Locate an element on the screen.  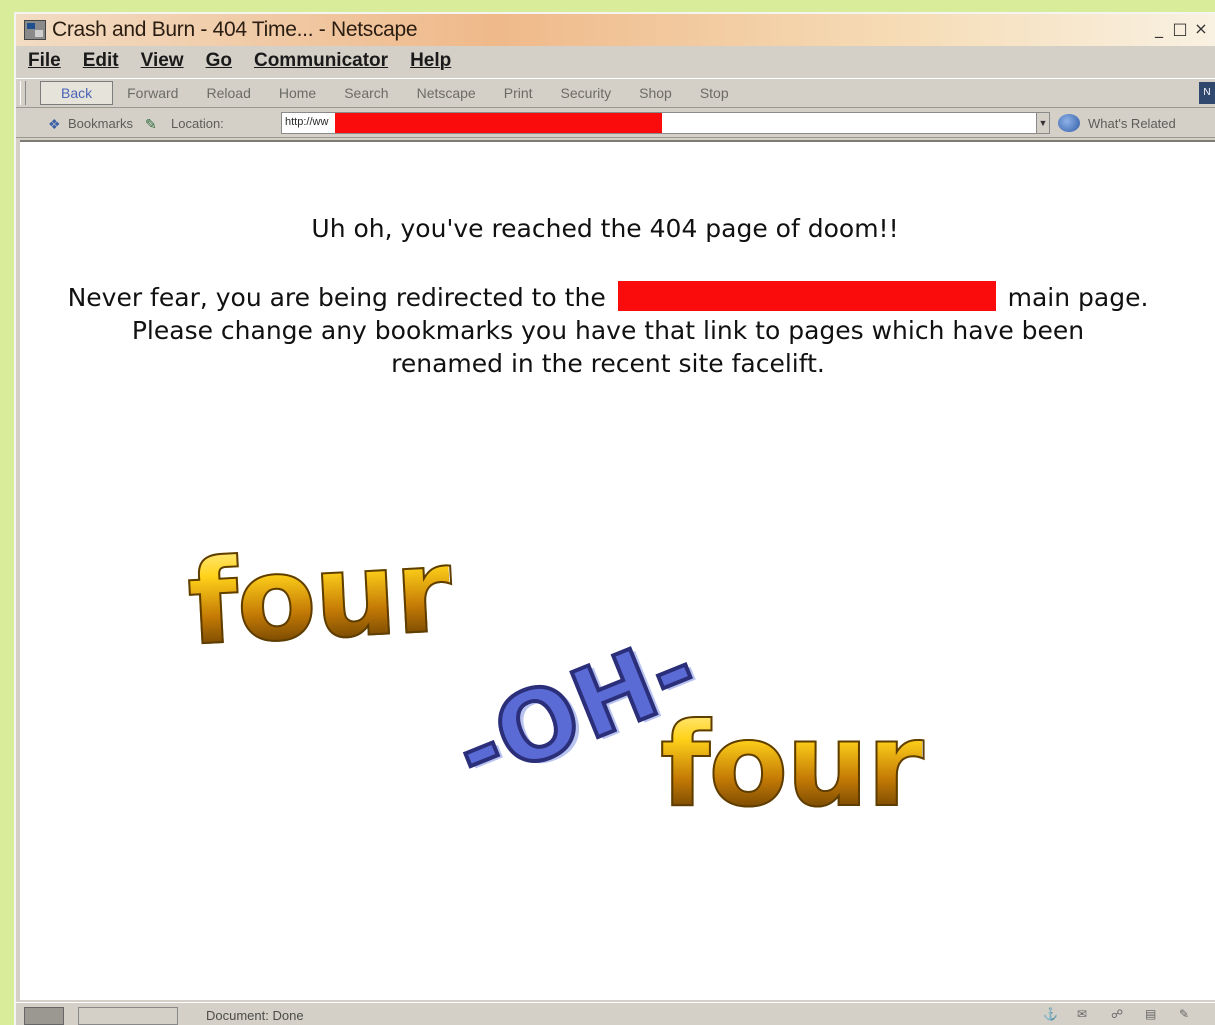
close-button: × is located at coordinates (1201, 30).